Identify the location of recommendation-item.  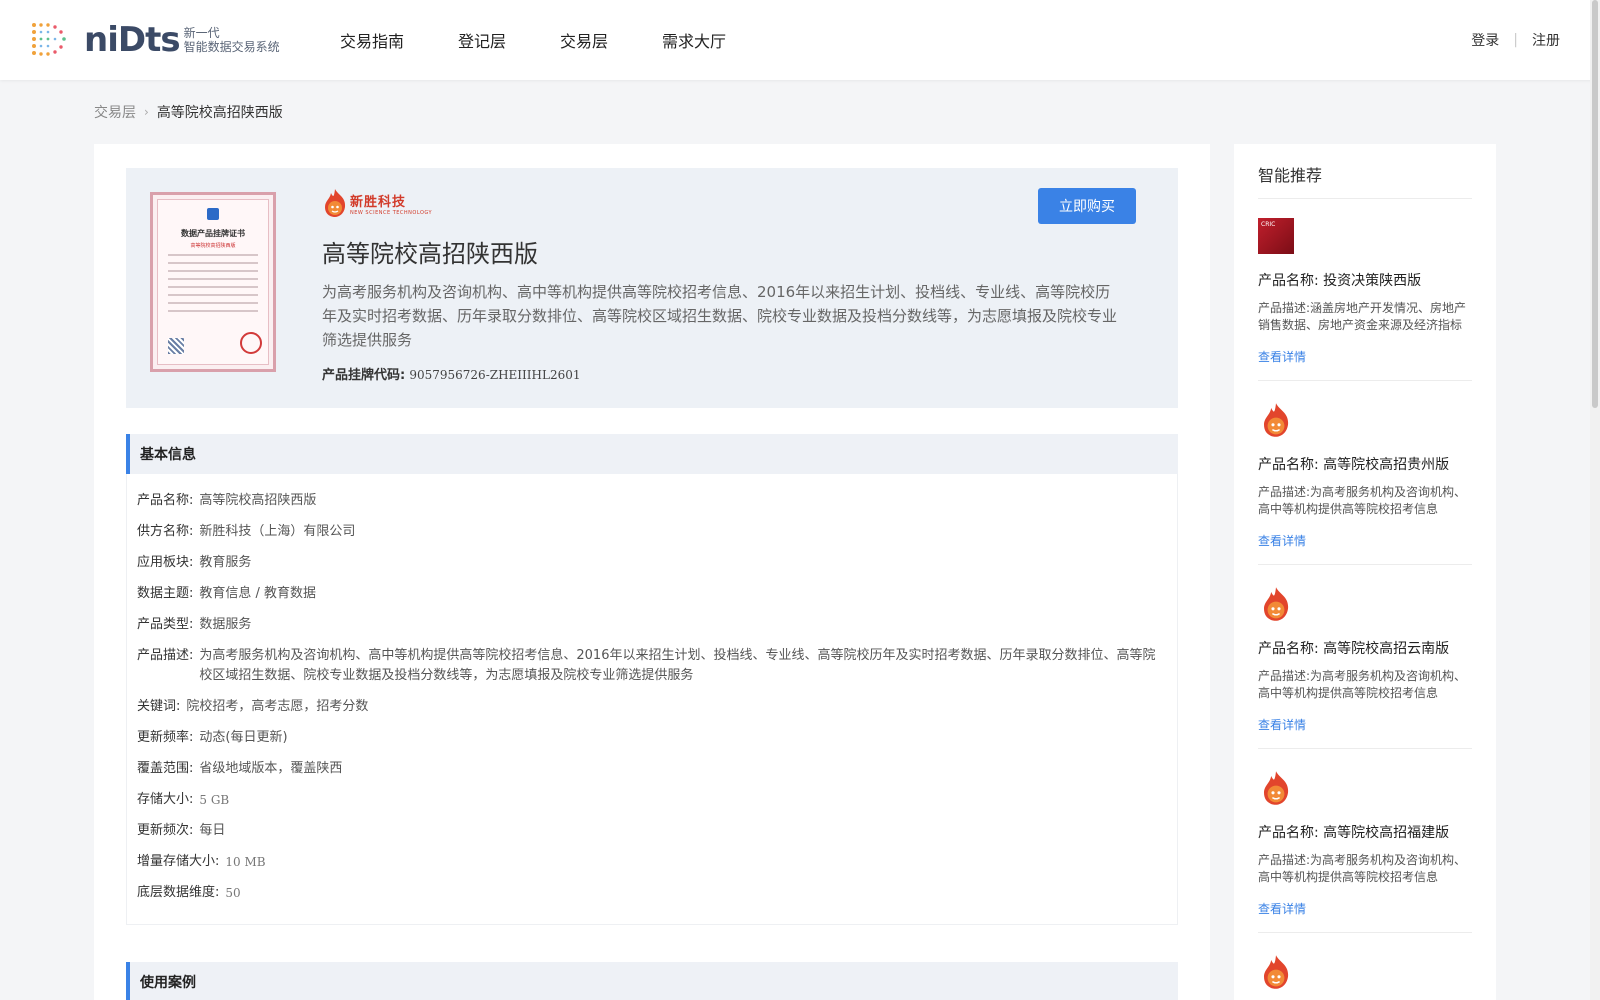
(1365, 972).